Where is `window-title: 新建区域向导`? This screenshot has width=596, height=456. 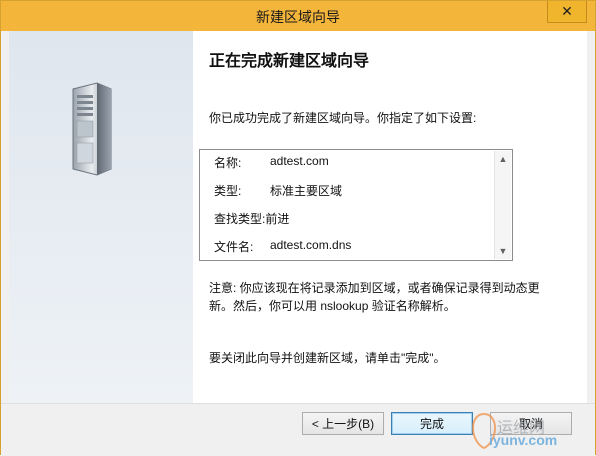
window-title: 新建区域向导 is located at coordinates (298, 17).